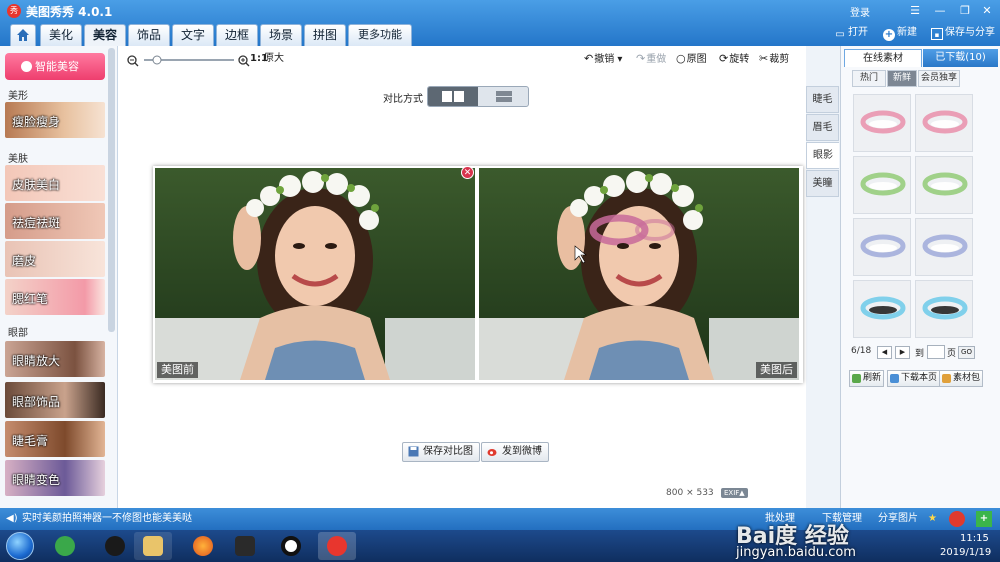  I want to click on post-weibo-button: 发到微博, so click(515, 452).